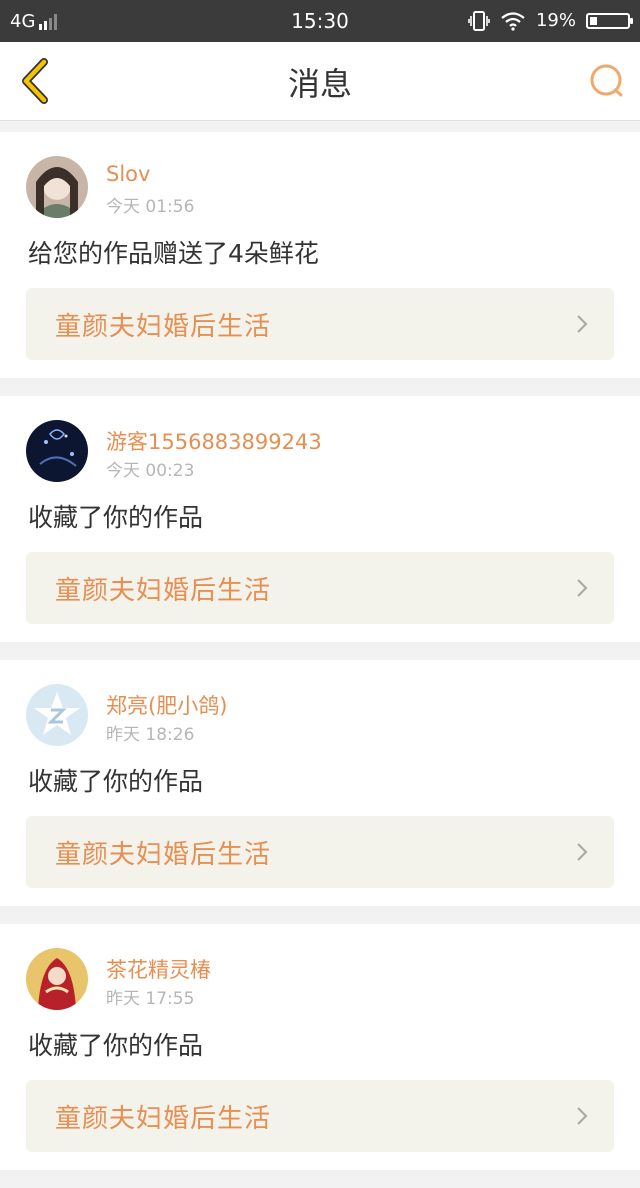 This screenshot has height=1188, width=640. What do you see at coordinates (150, 735) in the screenshot?
I see `timestamp: 昨天 18:26` at bounding box center [150, 735].